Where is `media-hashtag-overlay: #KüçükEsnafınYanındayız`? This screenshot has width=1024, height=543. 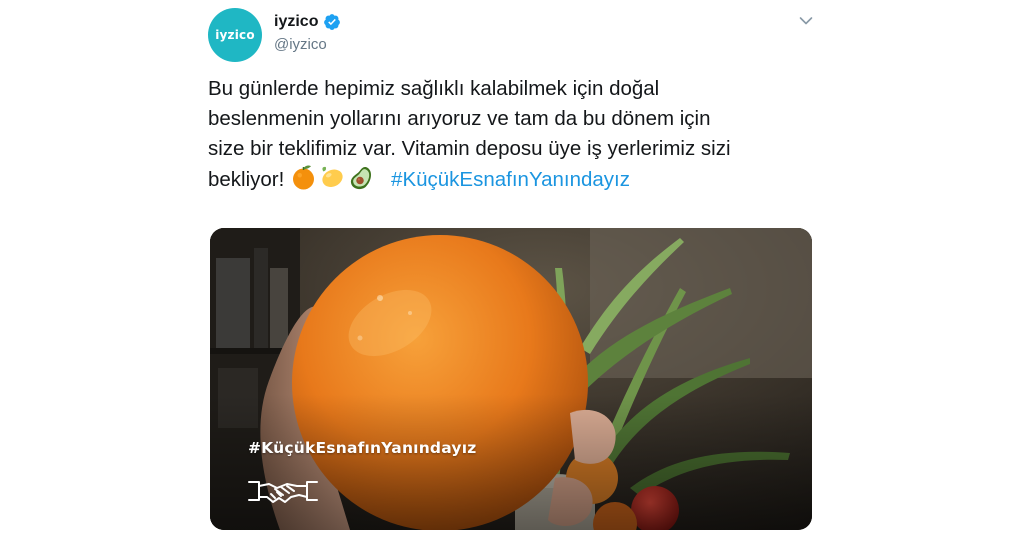 media-hashtag-overlay: #KüçükEsnafınYanındayız is located at coordinates (362, 448).